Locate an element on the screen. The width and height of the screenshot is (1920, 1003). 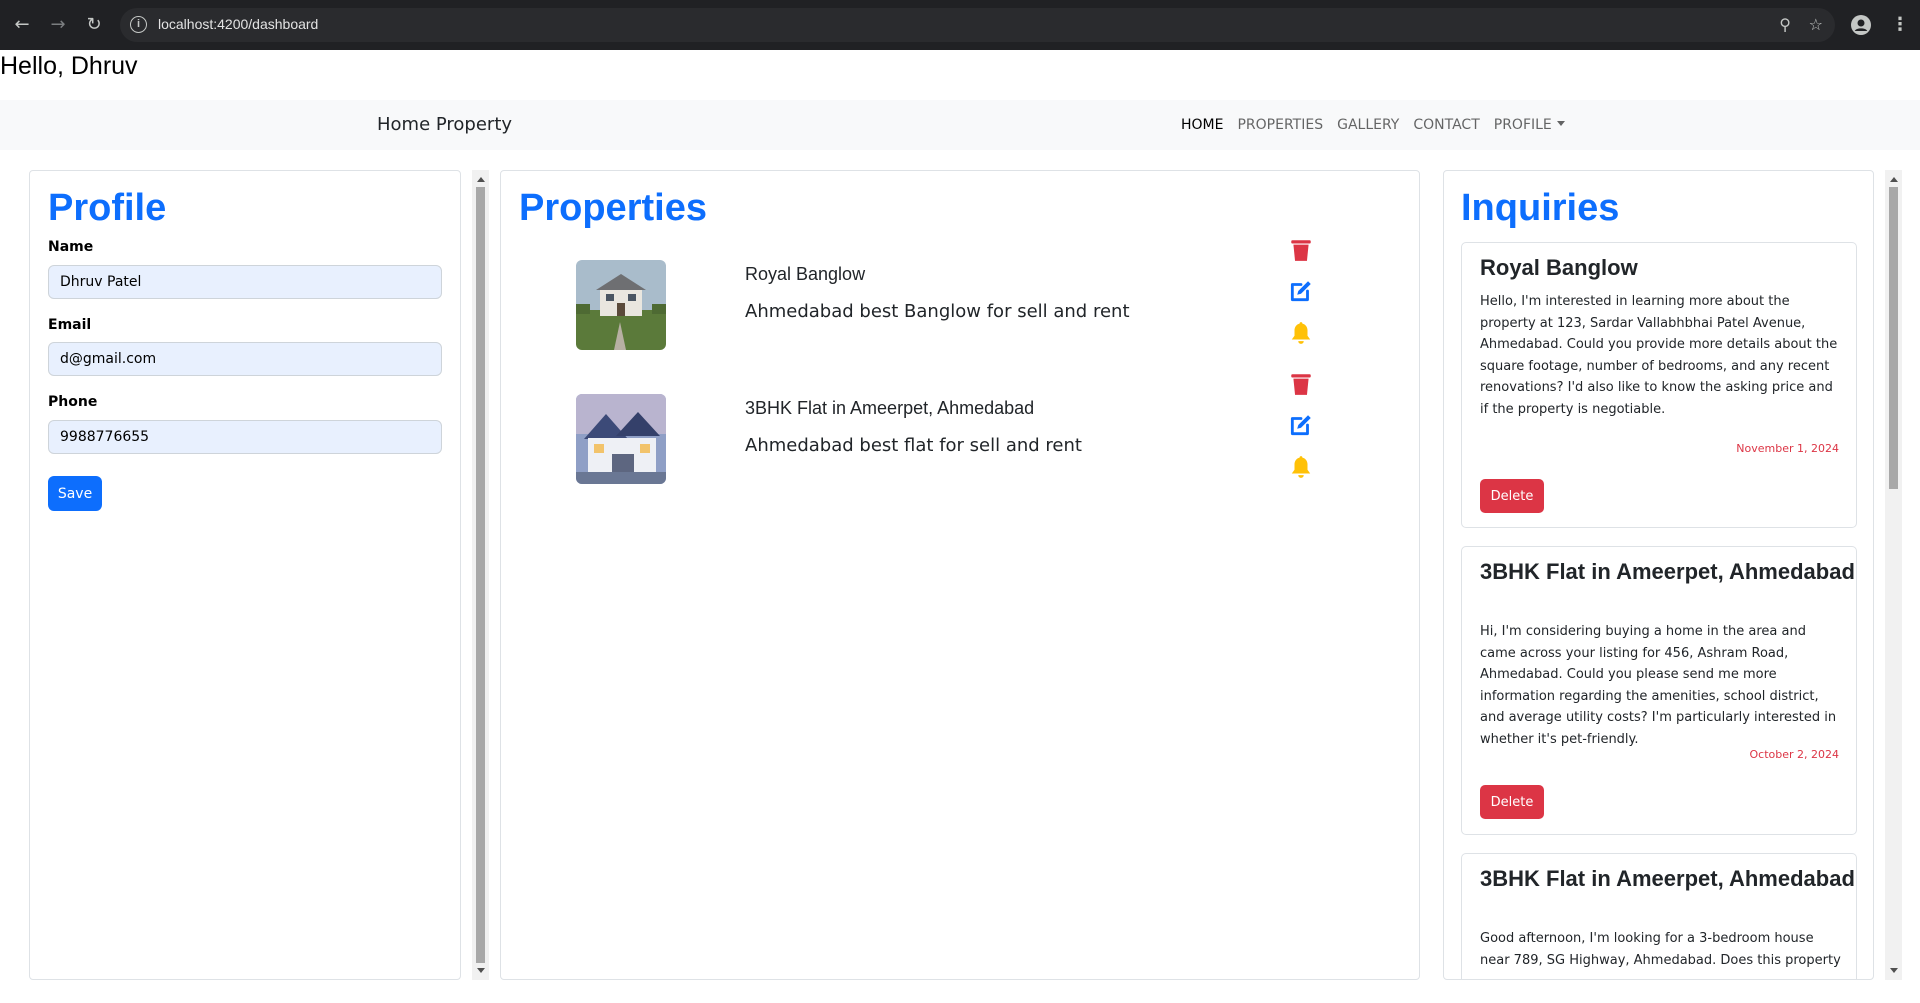
name-field is located at coordinates (245, 282).